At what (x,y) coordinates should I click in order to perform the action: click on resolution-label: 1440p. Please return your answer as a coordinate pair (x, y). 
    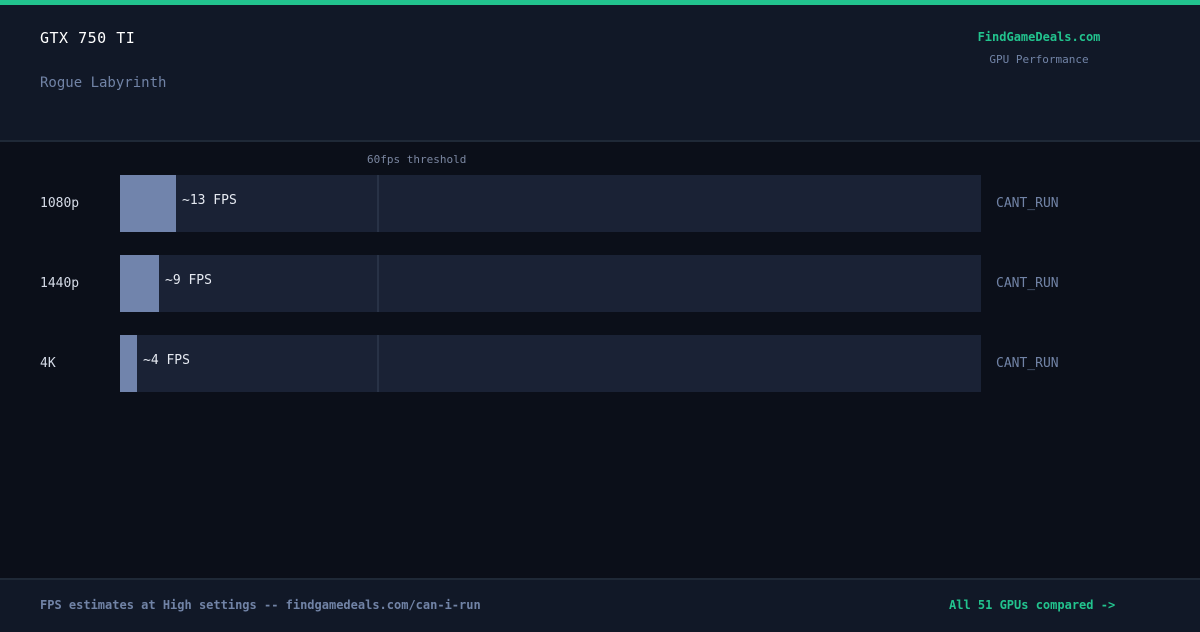
    Looking at the image, I should click on (60, 283).